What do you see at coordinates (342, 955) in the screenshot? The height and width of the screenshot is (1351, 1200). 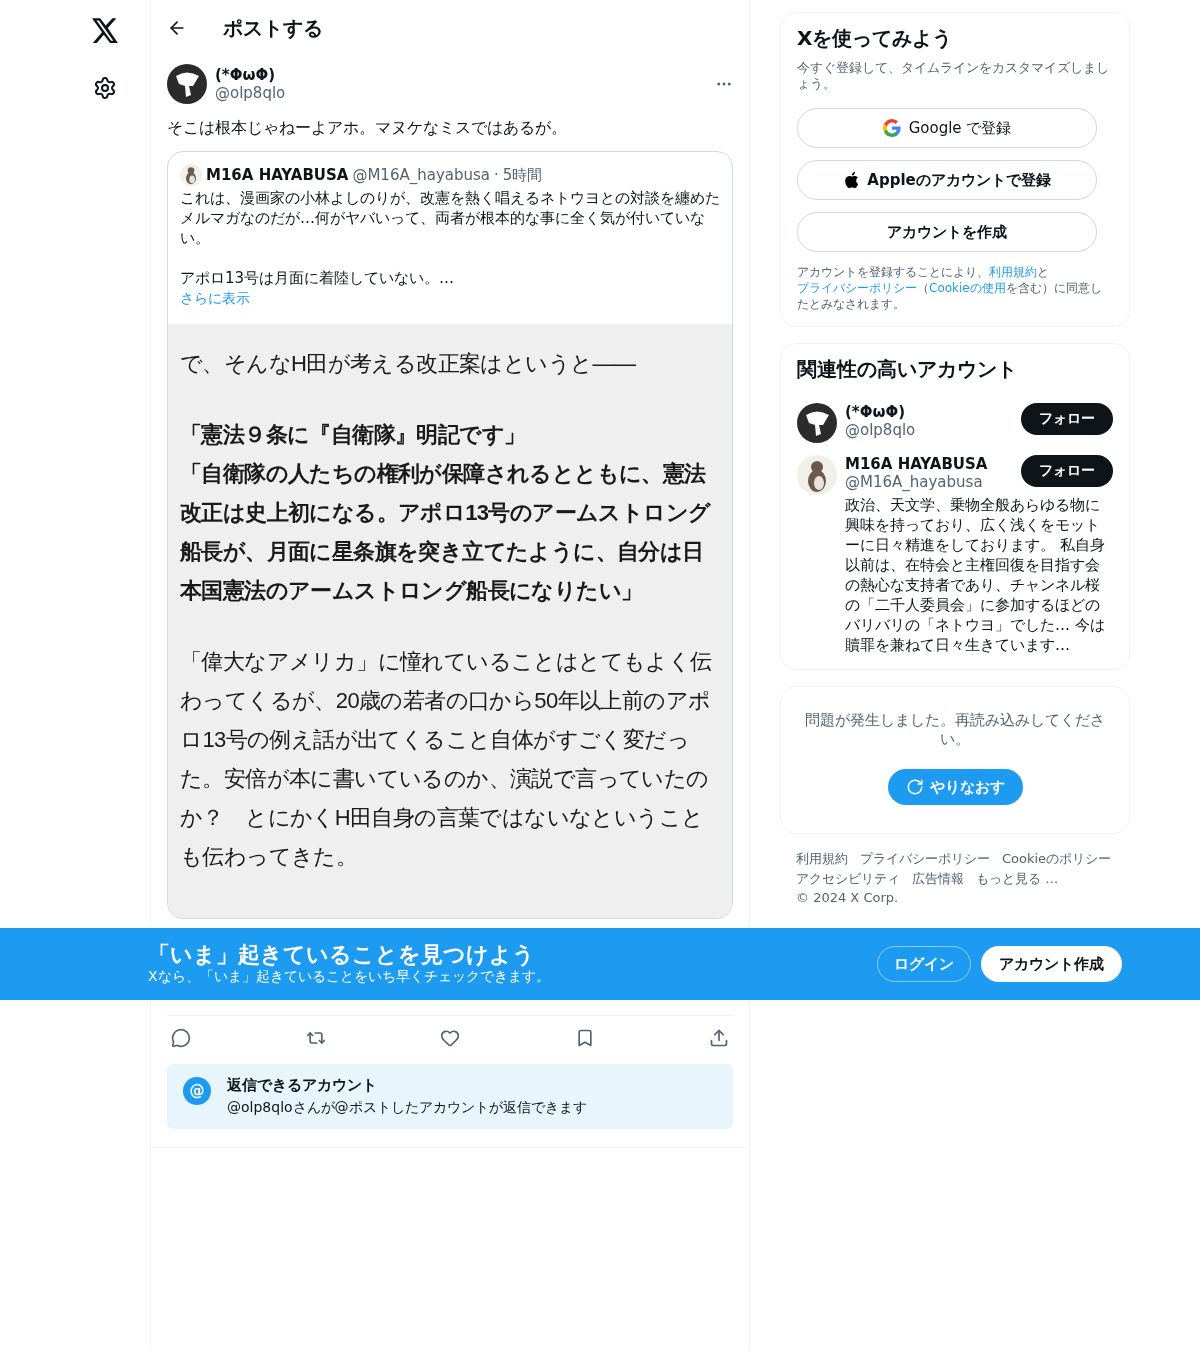 I see `banner-title: 「いま」起きていることを見つけよう` at bounding box center [342, 955].